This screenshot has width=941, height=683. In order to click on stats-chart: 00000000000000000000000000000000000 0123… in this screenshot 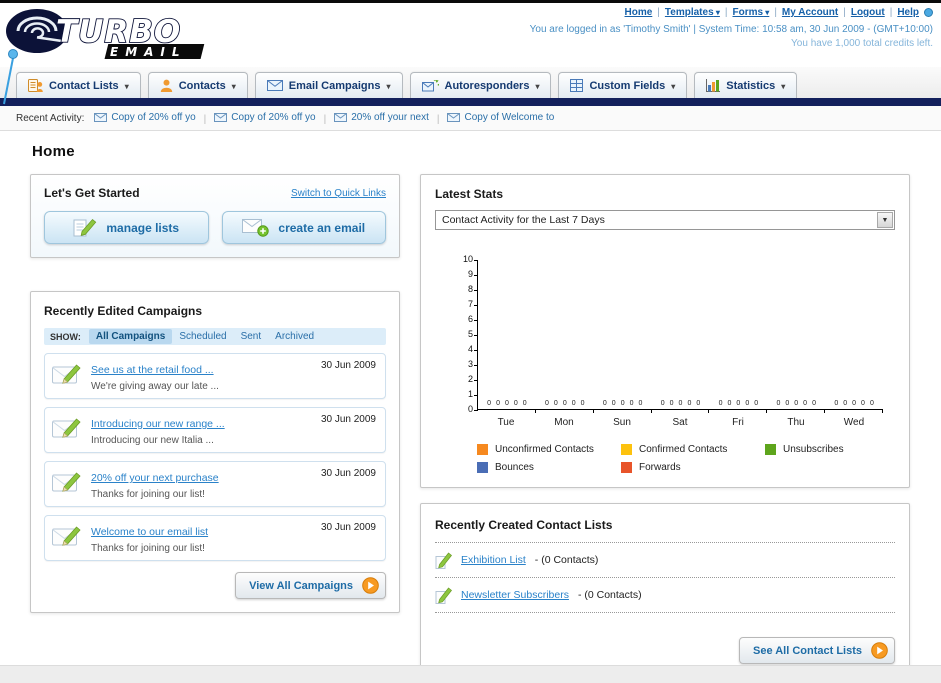, I will do `click(677, 341)`.